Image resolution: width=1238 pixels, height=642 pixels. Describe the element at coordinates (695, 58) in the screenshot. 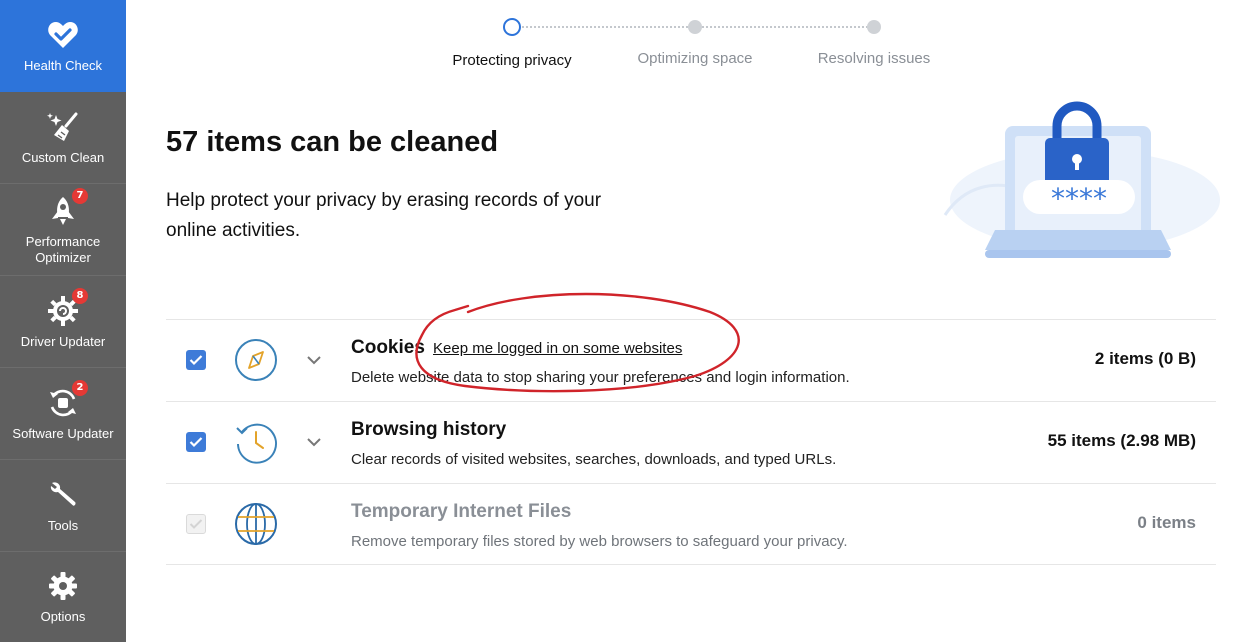

I see `step-label: Optimizing space` at that location.